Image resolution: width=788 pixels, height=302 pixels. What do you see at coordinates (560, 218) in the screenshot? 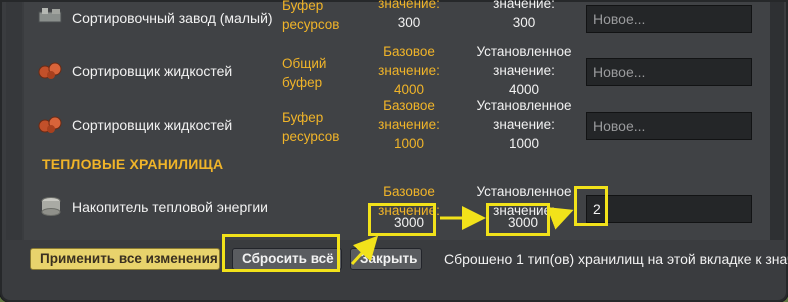
I see `arrow-set-to-input` at bounding box center [560, 218].